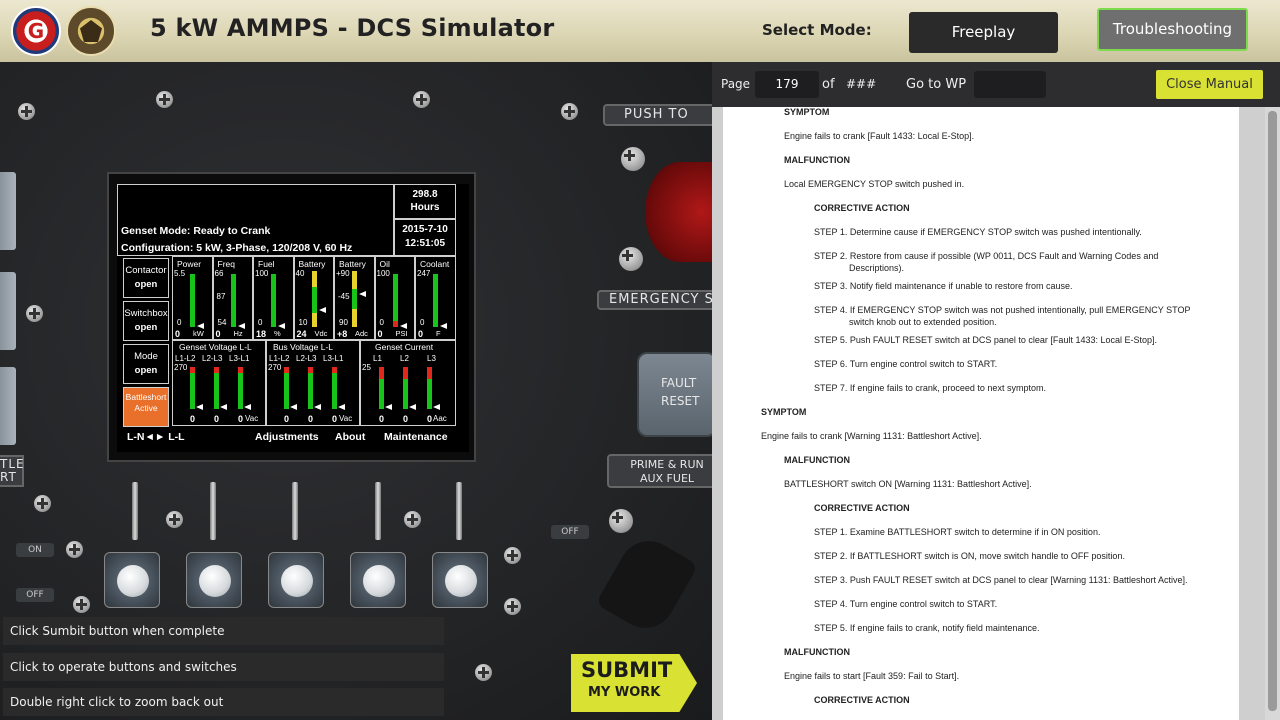 This screenshot has height=720, width=1280. I want to click on manual-text: Local EMERGENCY STOP switch pushed in., so click(874, 184).